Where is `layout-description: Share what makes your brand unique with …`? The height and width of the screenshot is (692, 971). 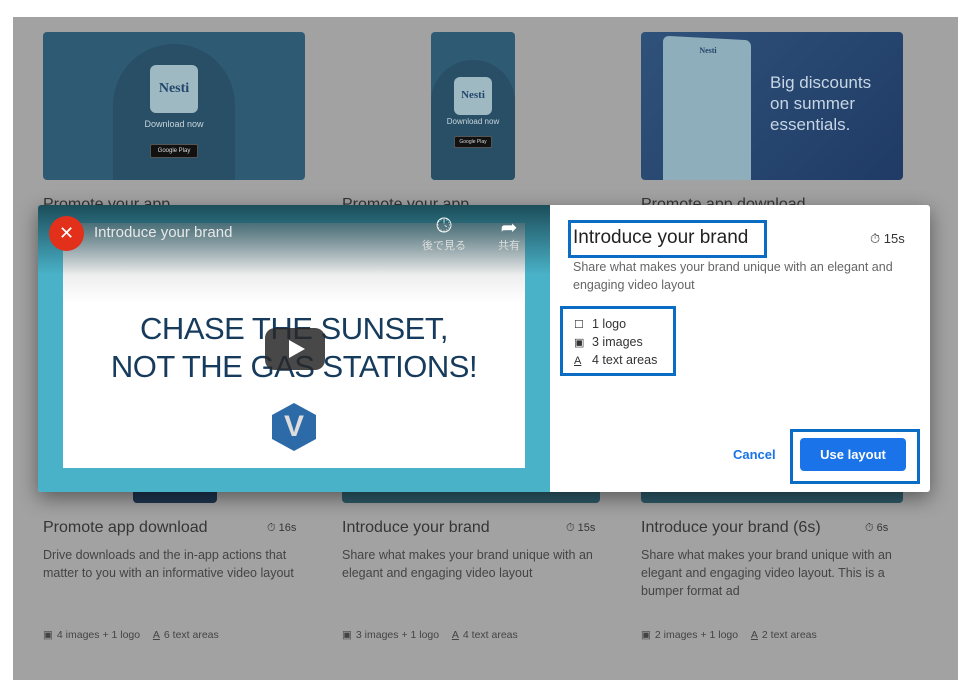
layout-description: Share what makes your brand unique with … is located at coordinates (733, 276).